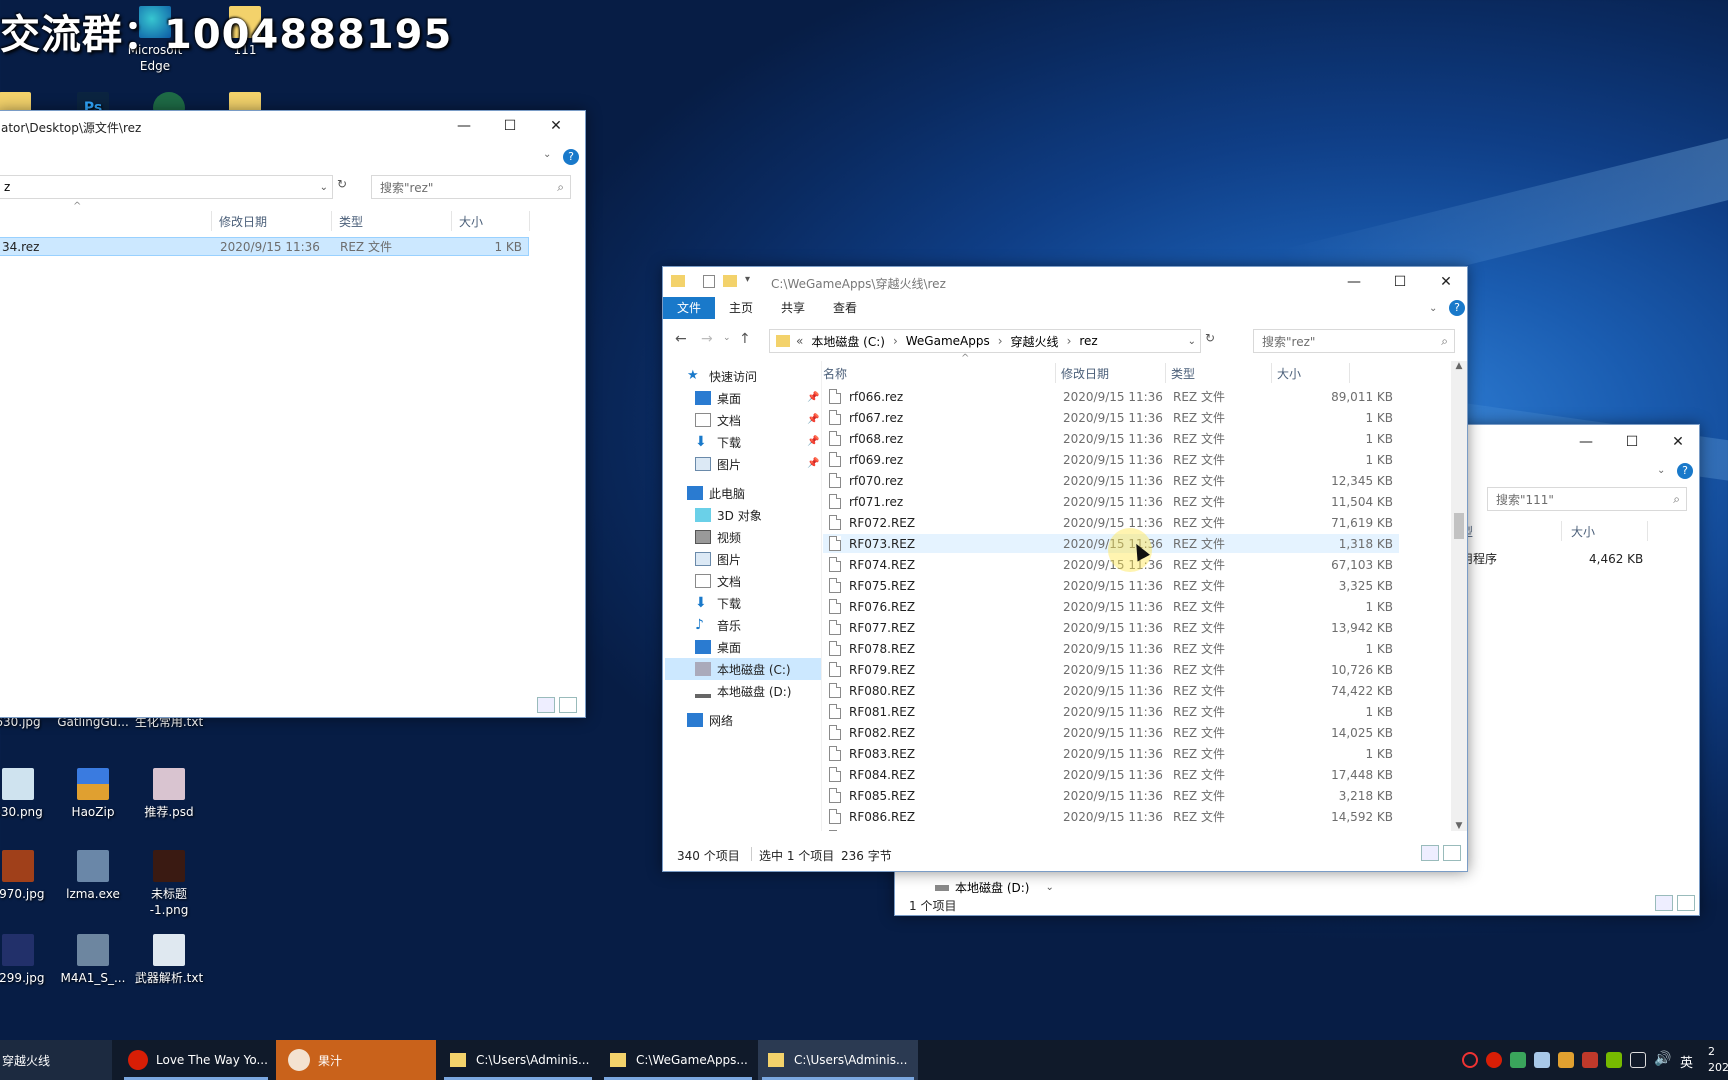  Describe the element at coordinates (681, 339) in the screenshot. I see `back-button: ←` at that location.